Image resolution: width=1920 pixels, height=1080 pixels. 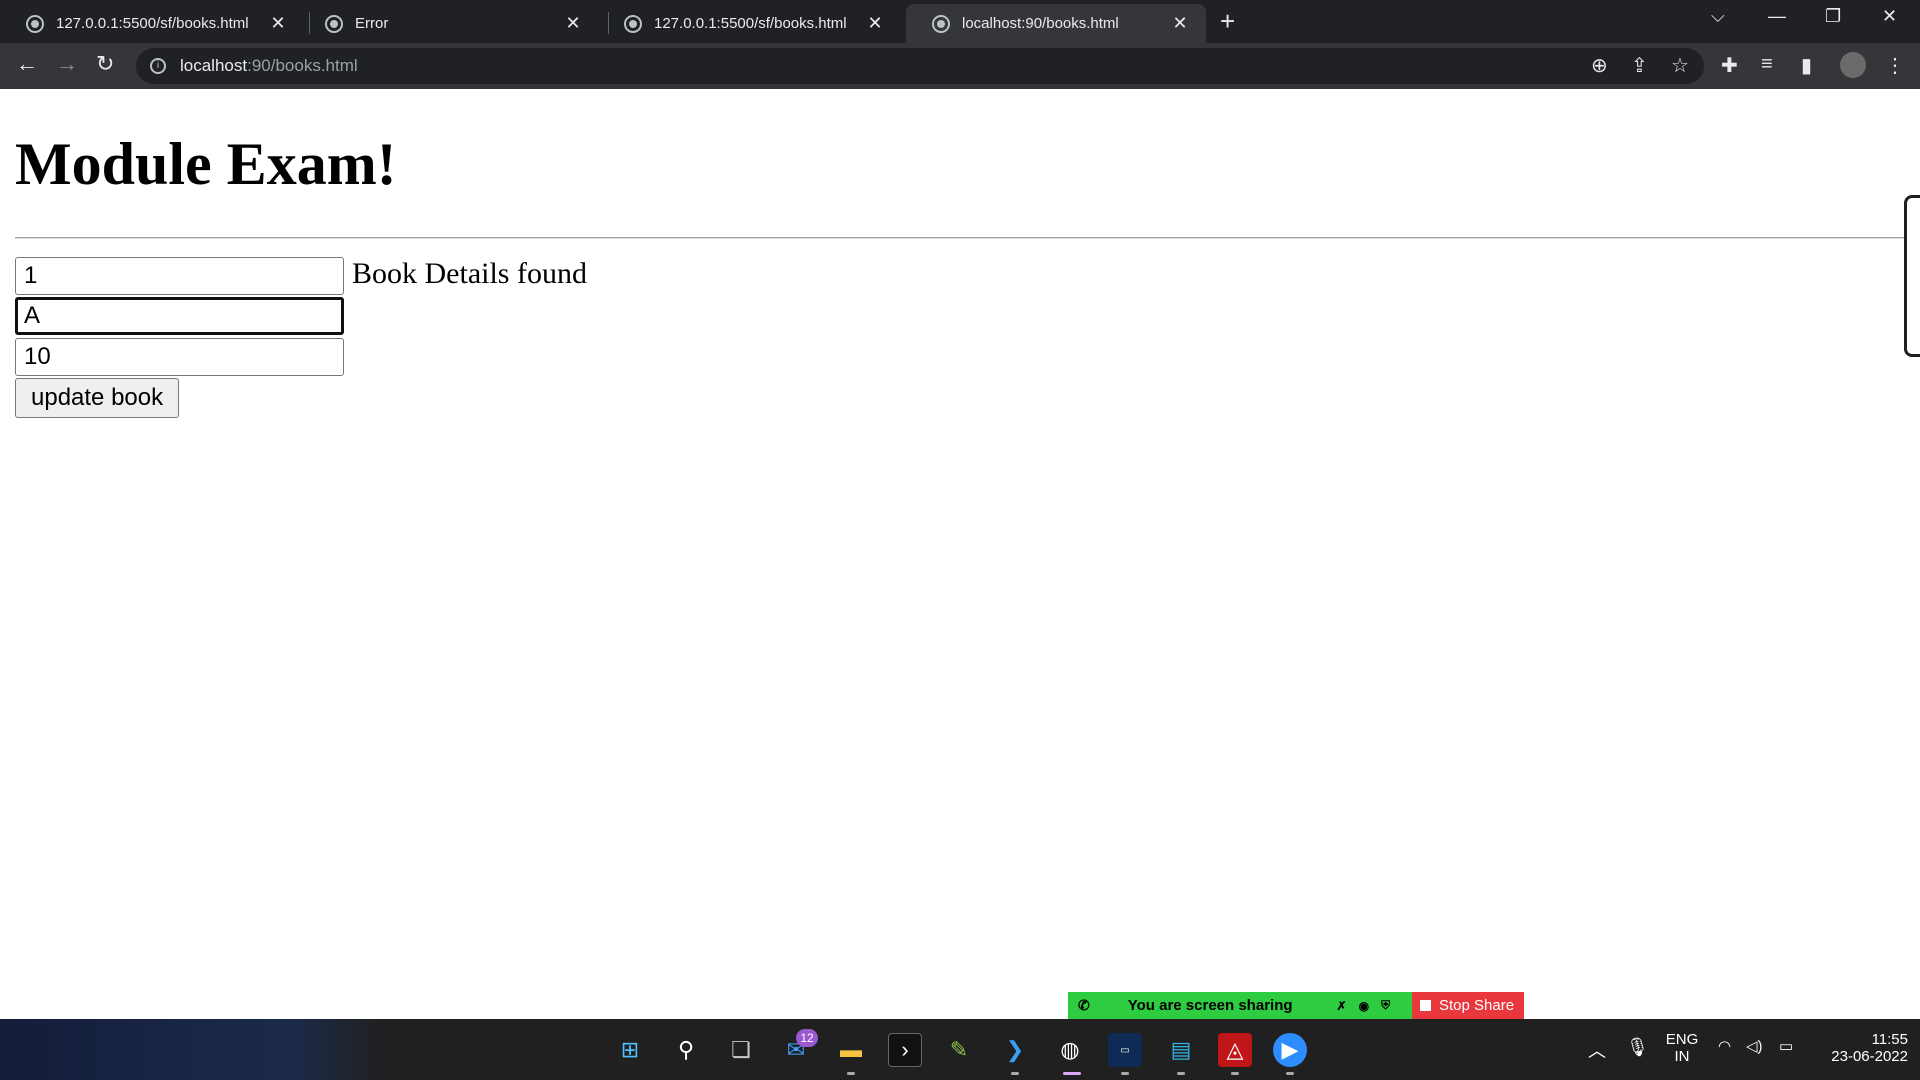 What do you see at coordinates (1364, 1006) in the screenshot?
I see `record-icon: ◉` at bounding box center [1364, 1006].